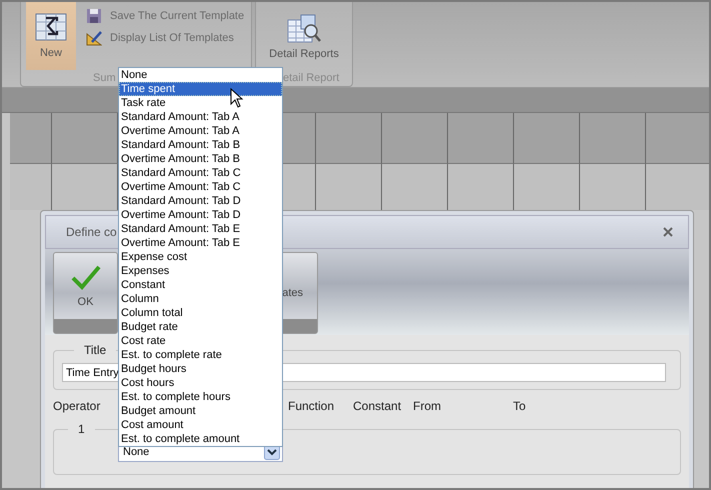 The width and height of the screenshot is (711, 490). Describe the element at coordinates (311, 78) in the screenshot. I see `group-label: etail Report` at that location.